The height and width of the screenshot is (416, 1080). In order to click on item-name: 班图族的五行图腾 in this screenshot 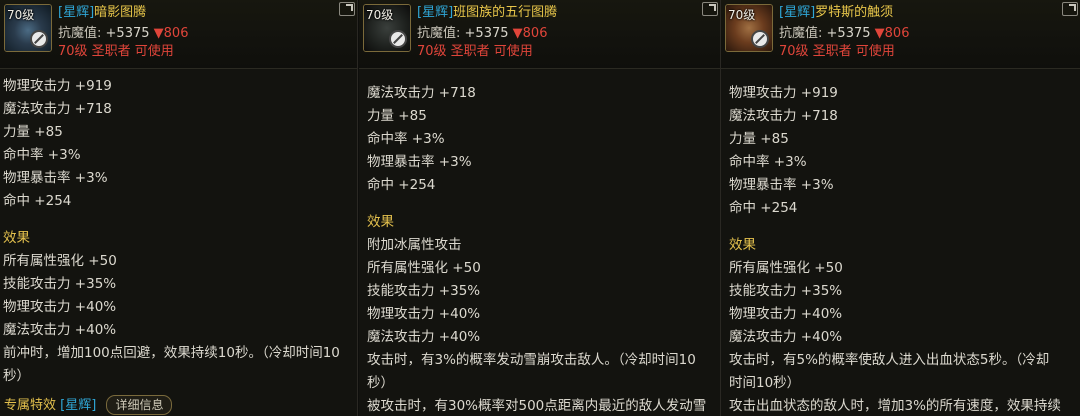, I will do `click(505, 12)`.